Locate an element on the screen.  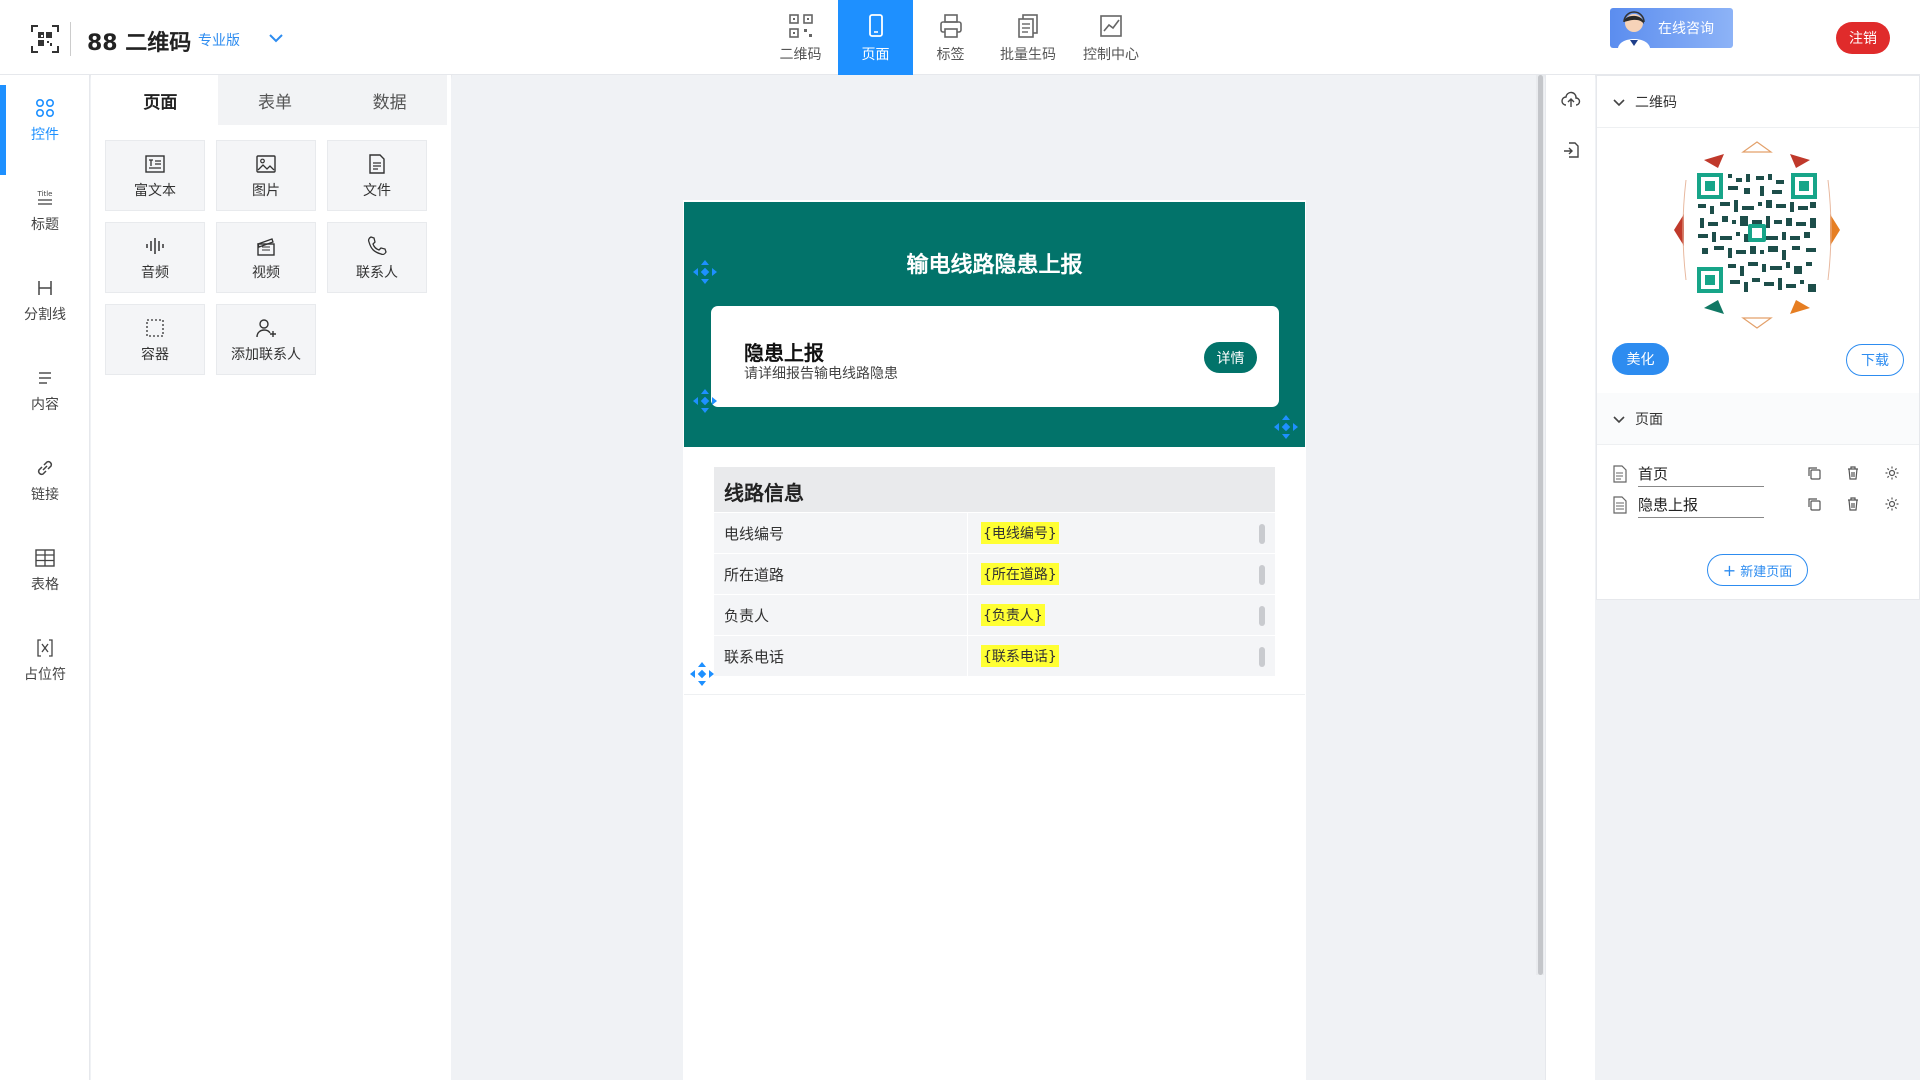
widget-container: 容器 is located at coordinates (155, 339).